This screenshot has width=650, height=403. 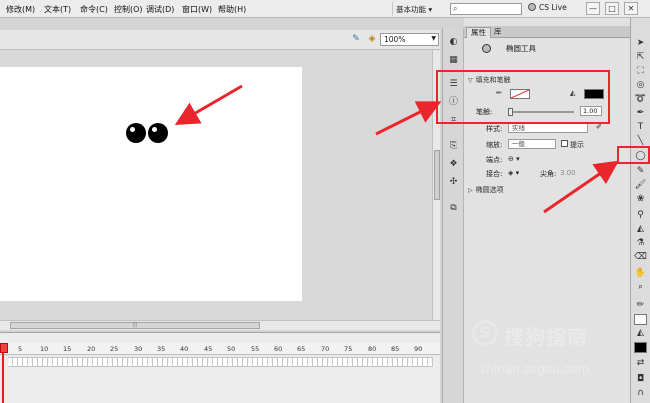 What do you see at coordinates (136, 133) in the screenshot?
I see `left-eye-shape` at bounding box center [136, 133].